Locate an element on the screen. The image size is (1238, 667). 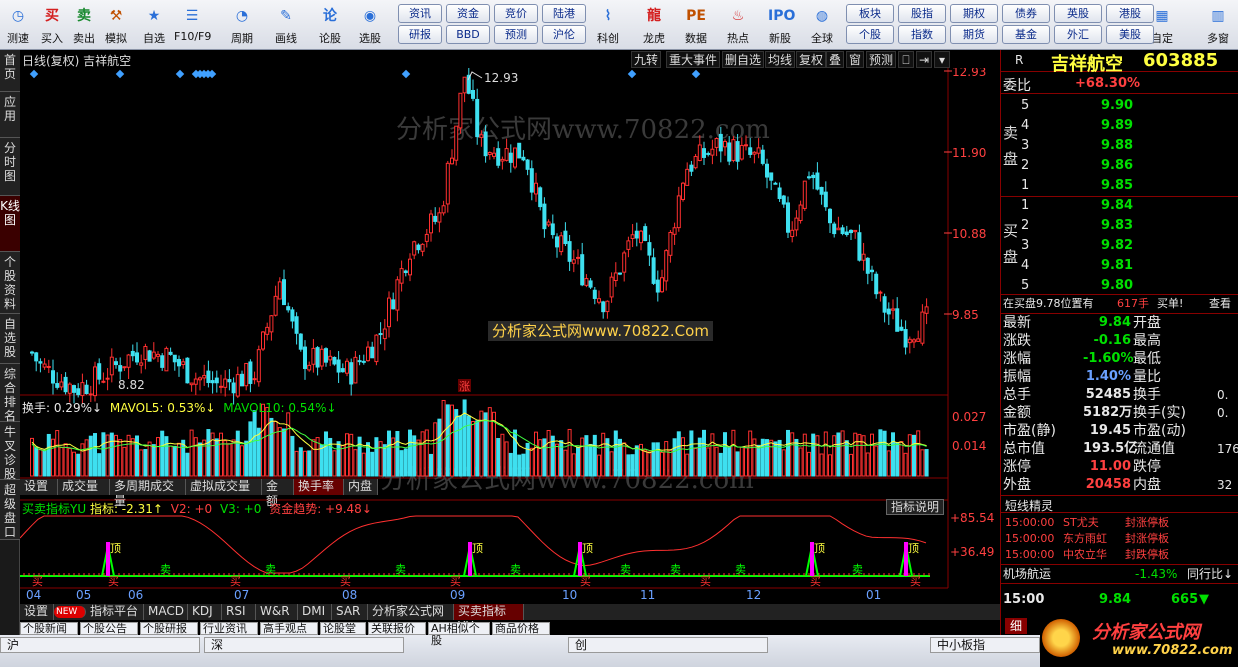
toolbar-button-2: 卖卖出 is located at coordinates (84, 25).